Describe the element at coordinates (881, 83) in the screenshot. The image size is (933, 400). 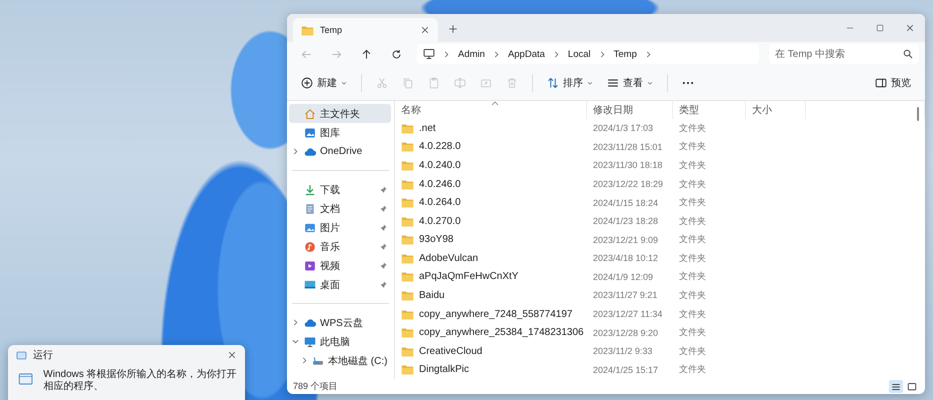
I see `panel-icon` at that location.